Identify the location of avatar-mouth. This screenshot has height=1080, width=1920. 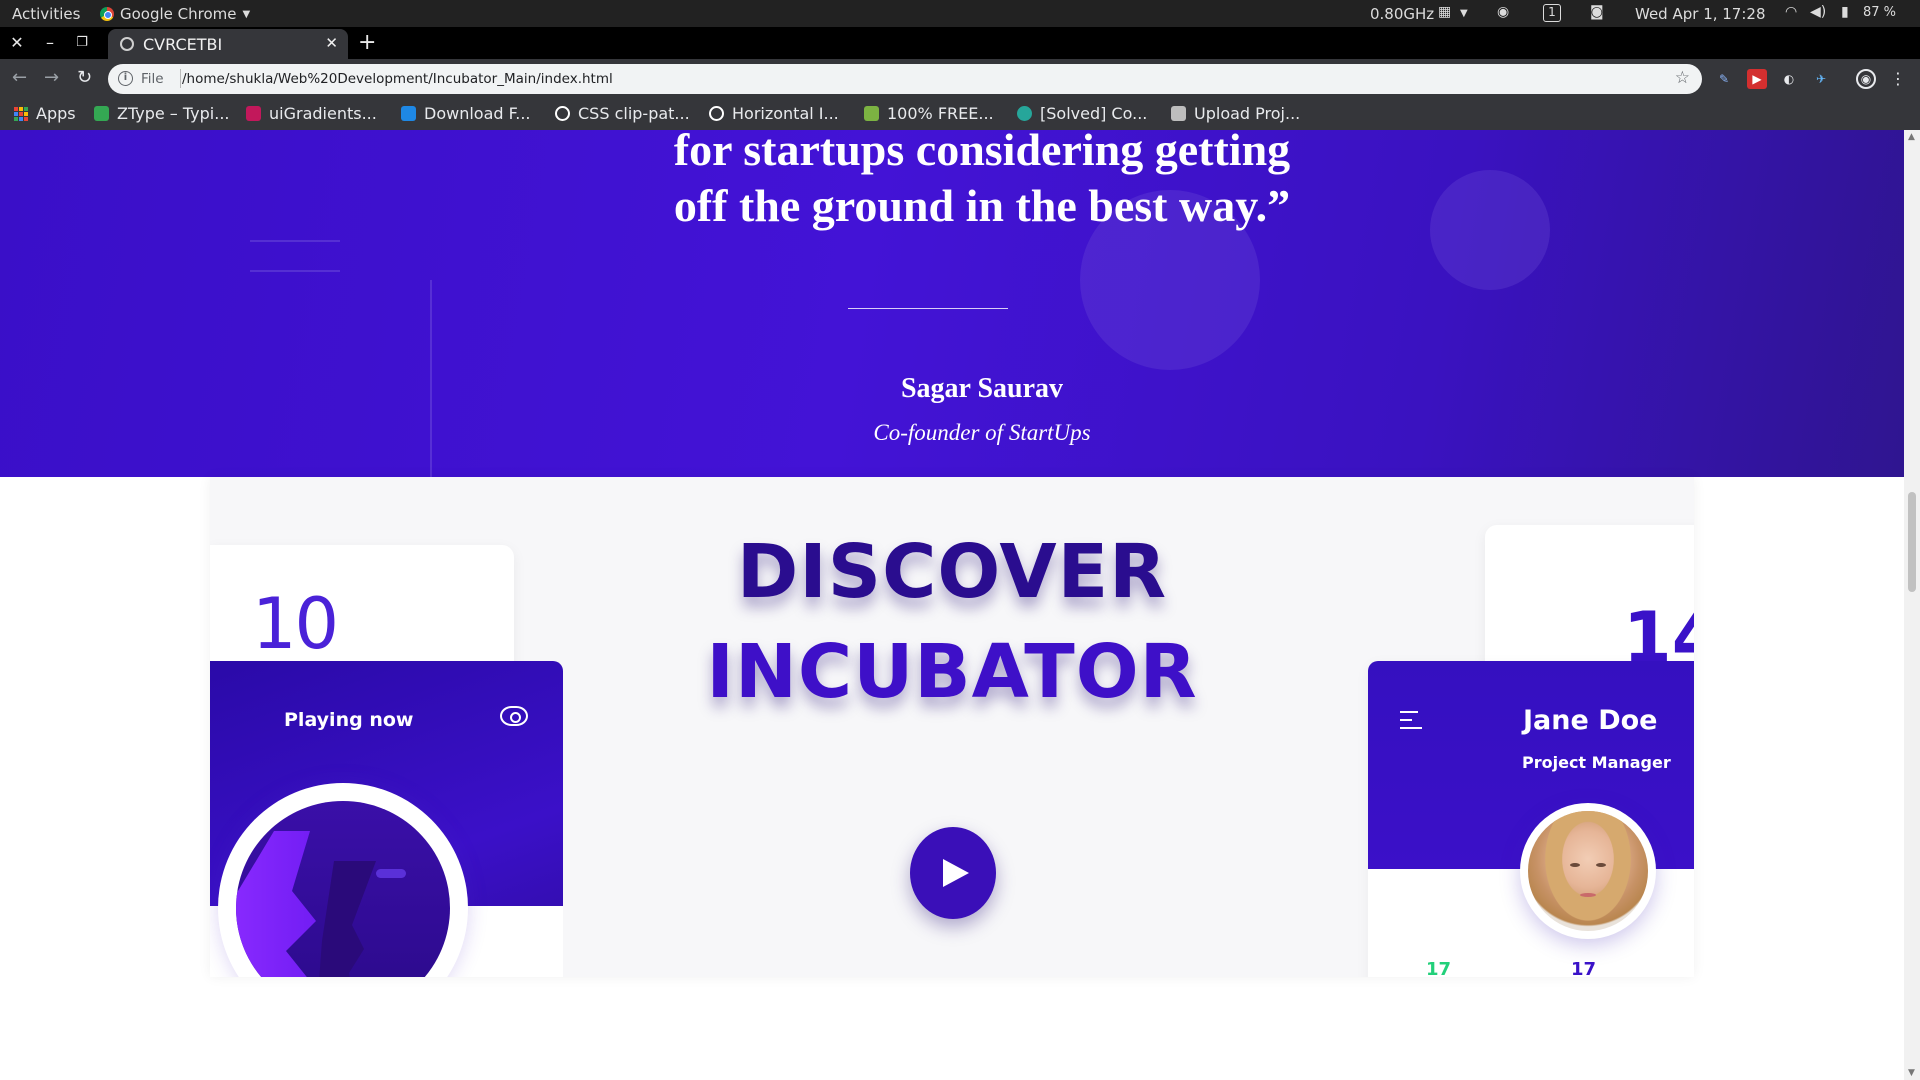
(1588, 895).